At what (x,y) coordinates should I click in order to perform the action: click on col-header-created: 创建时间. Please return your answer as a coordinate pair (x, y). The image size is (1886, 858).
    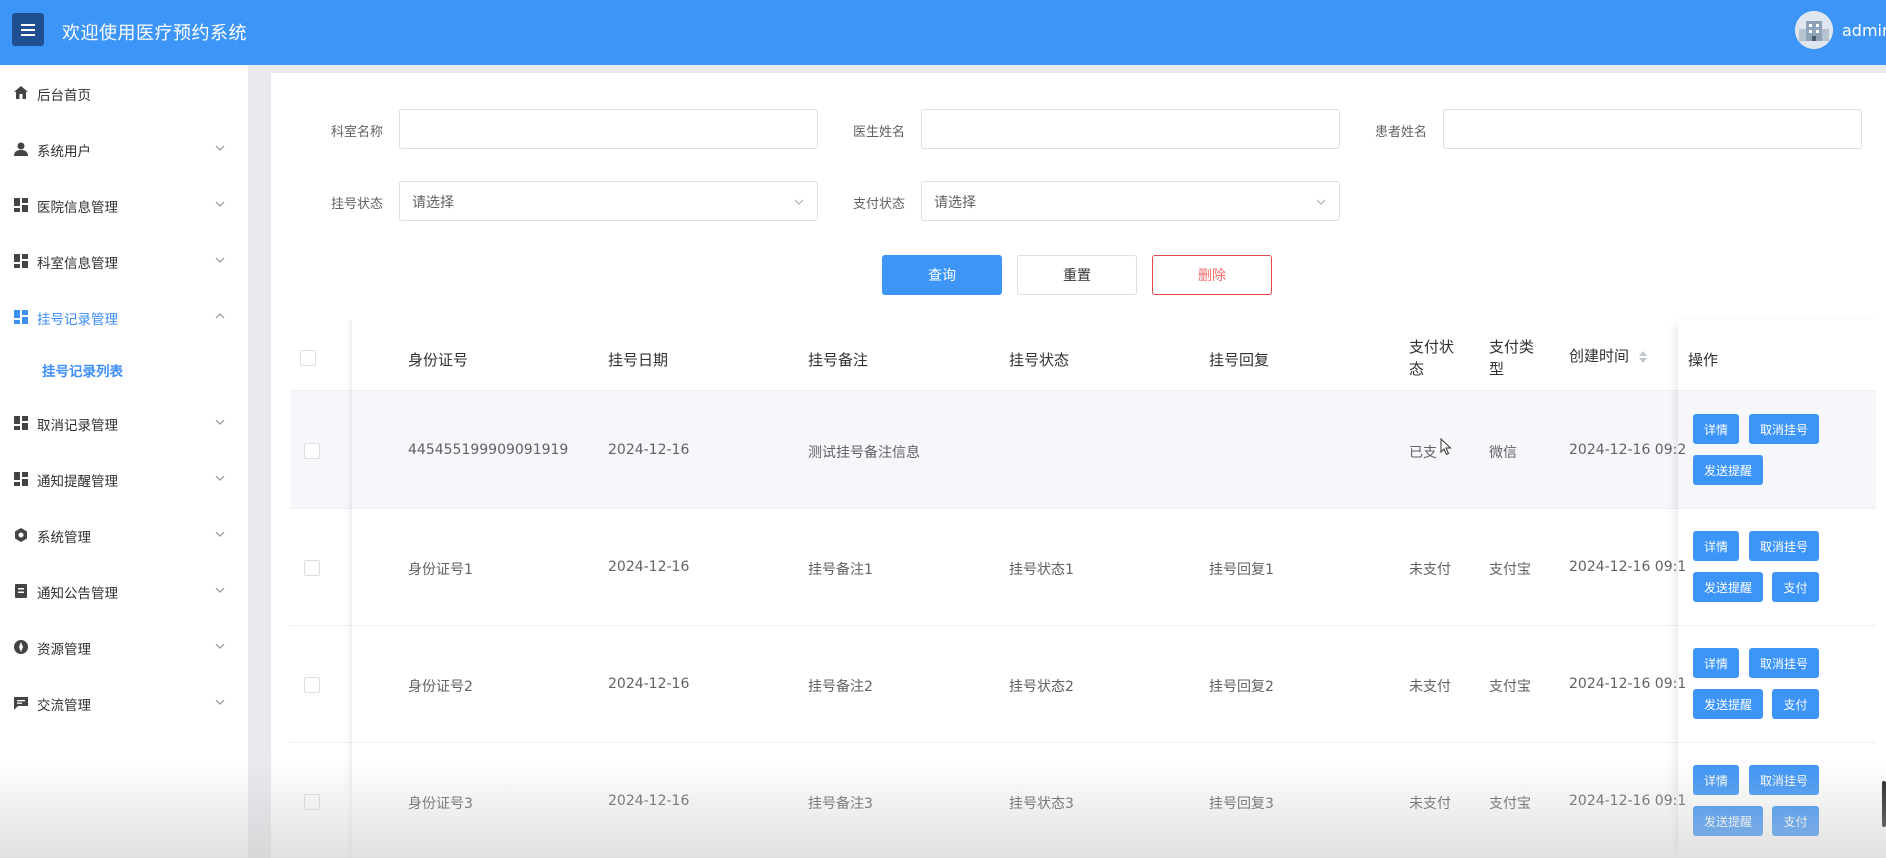
    Looking at the image, I should click on (1608, 355).